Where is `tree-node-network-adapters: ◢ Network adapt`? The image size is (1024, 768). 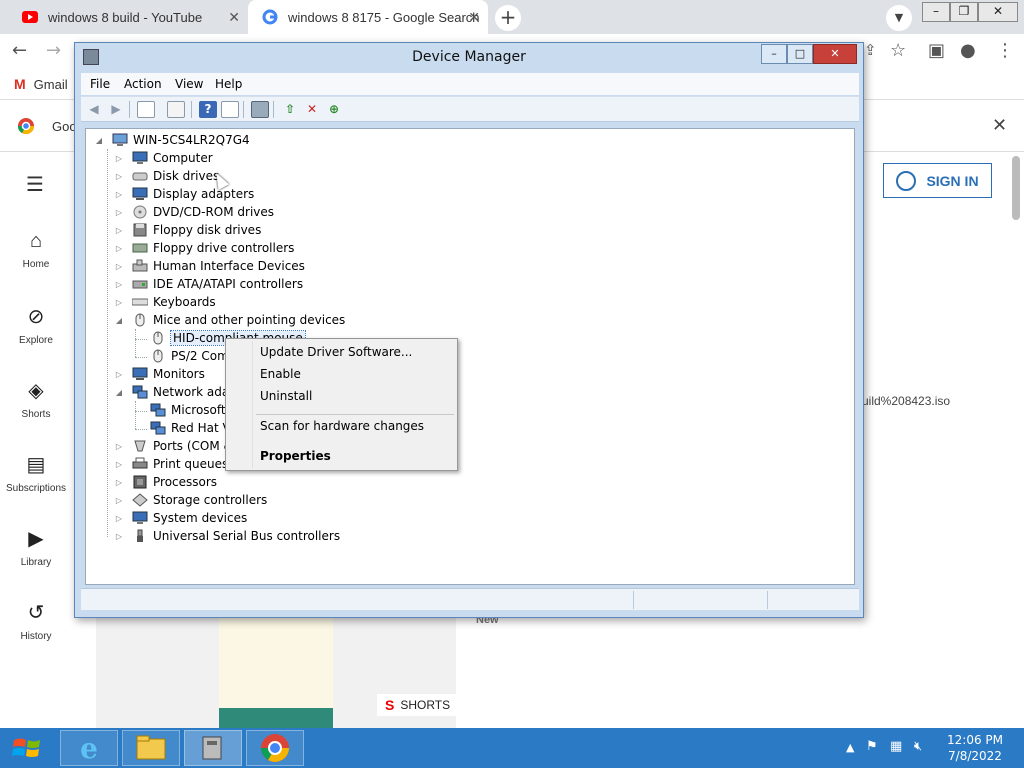 tree-node-network-adapters: ◢ Network adapt is located at coordinates (178, 392).